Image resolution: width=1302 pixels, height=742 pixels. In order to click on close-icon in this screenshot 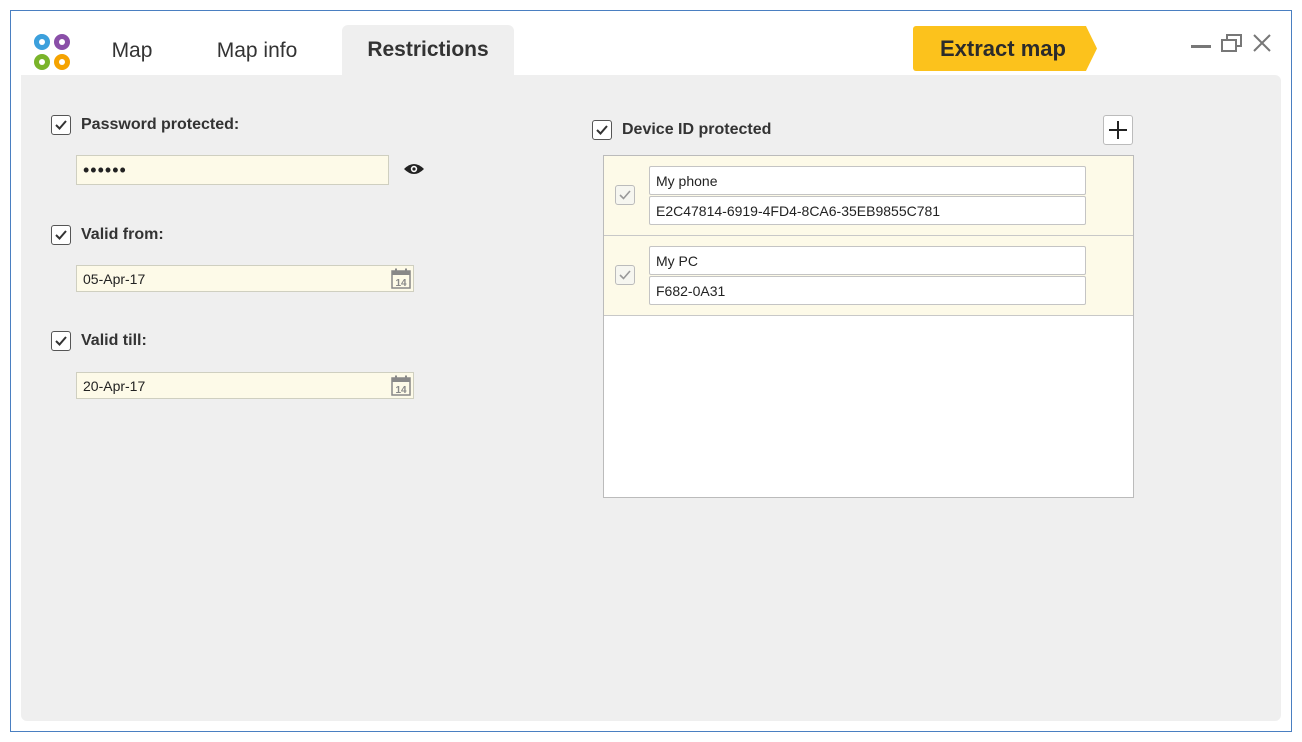, I will do `click(1262, 43)`.